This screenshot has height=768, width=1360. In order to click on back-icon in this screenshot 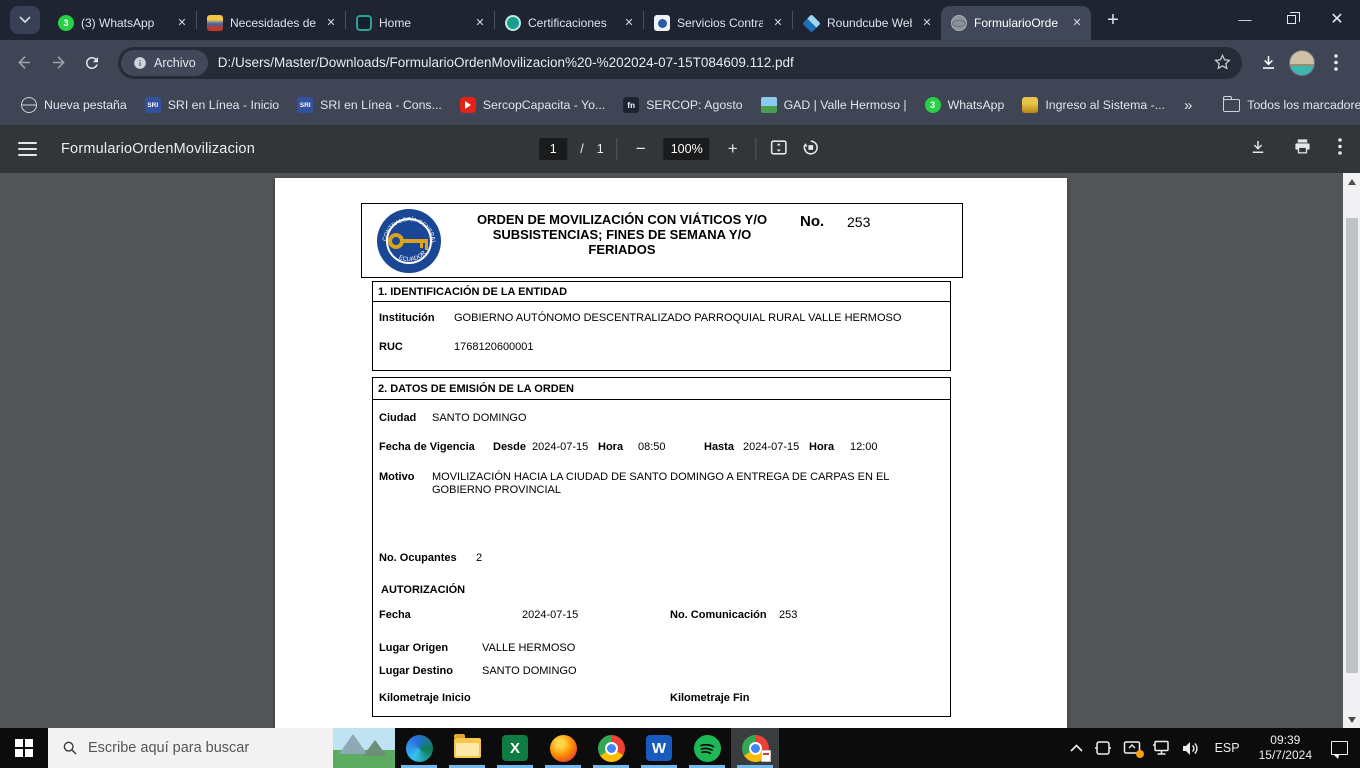, I will do `click(23, 62)`.